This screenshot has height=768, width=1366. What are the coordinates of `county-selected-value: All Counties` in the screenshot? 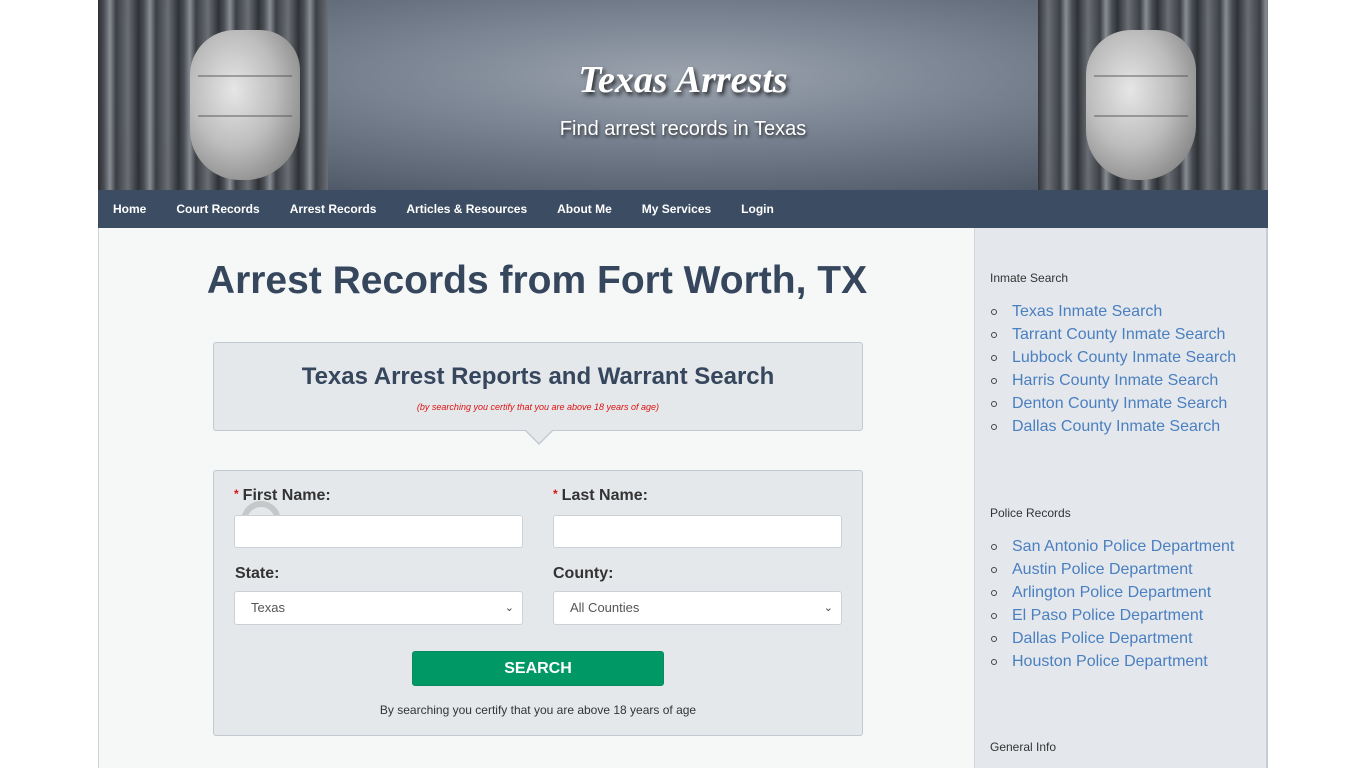 It's located at (605, 607).